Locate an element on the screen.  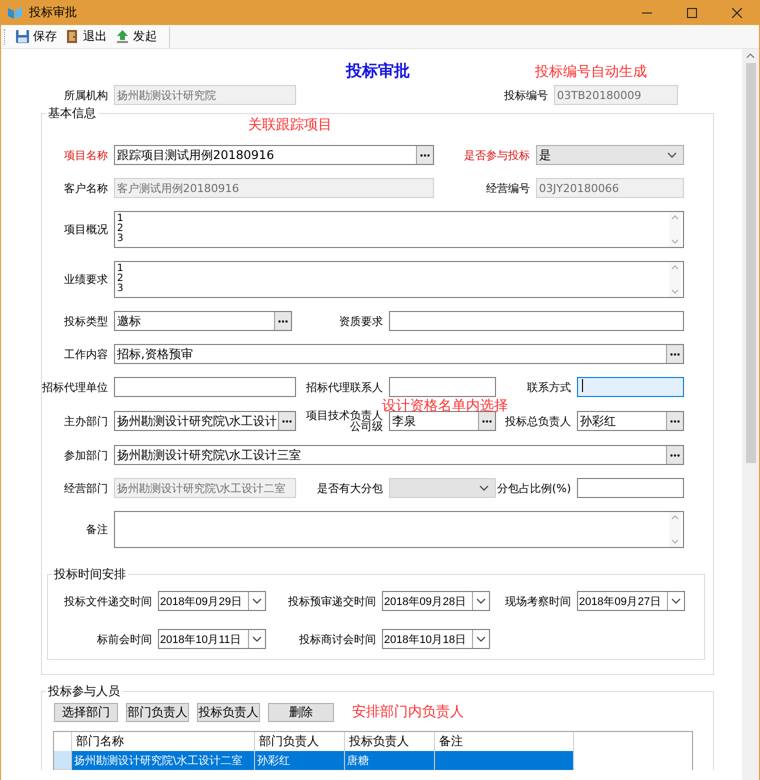
annotation-note: 关联跟踪项目 is located at coordinates (290, 125).